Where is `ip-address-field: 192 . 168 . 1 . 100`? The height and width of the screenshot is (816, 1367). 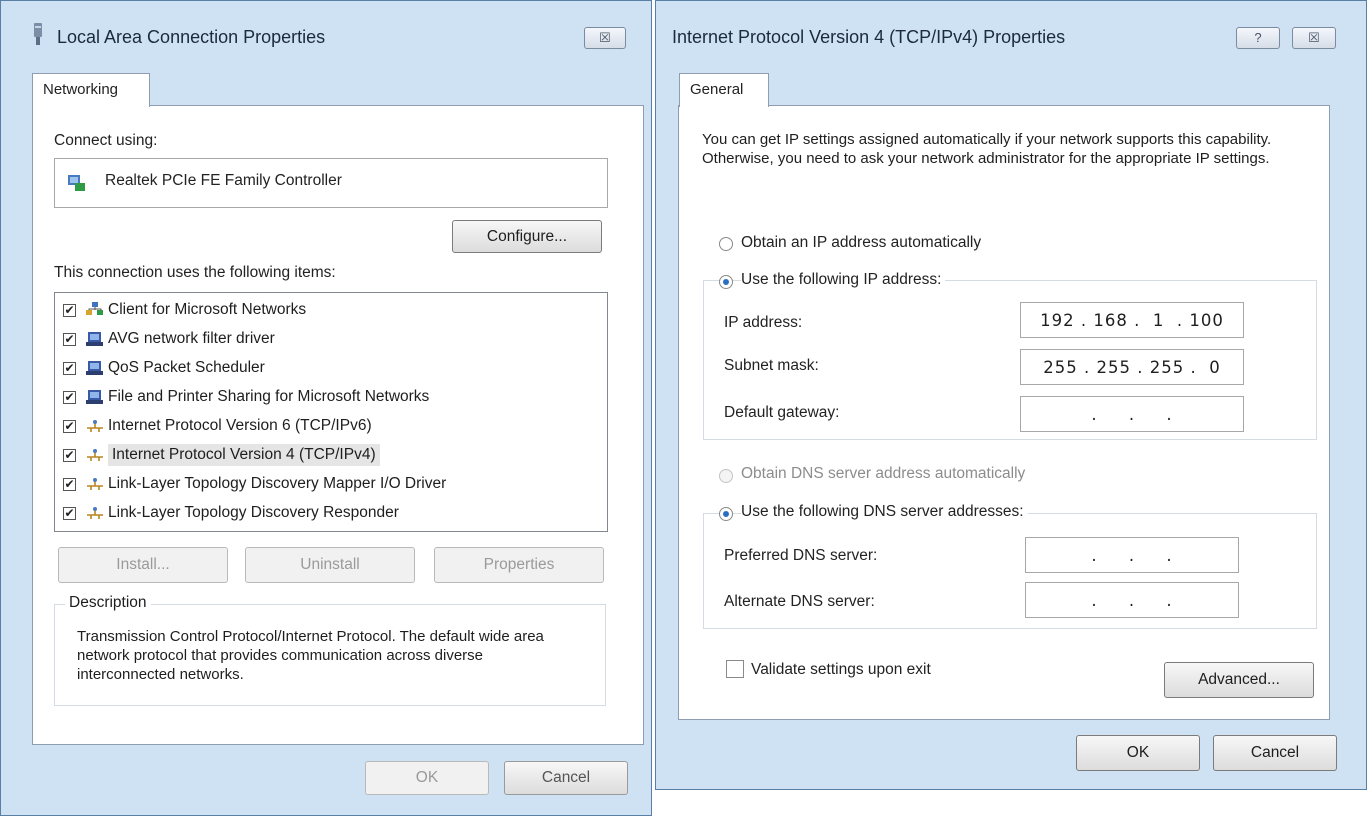 ip-address-field: 192 . 168 . 1 . 100 is located at coordinates (1132, 320).